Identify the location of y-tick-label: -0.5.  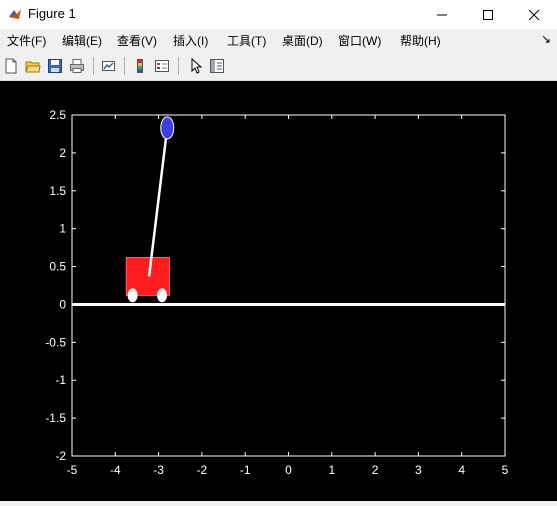
(55, 342).